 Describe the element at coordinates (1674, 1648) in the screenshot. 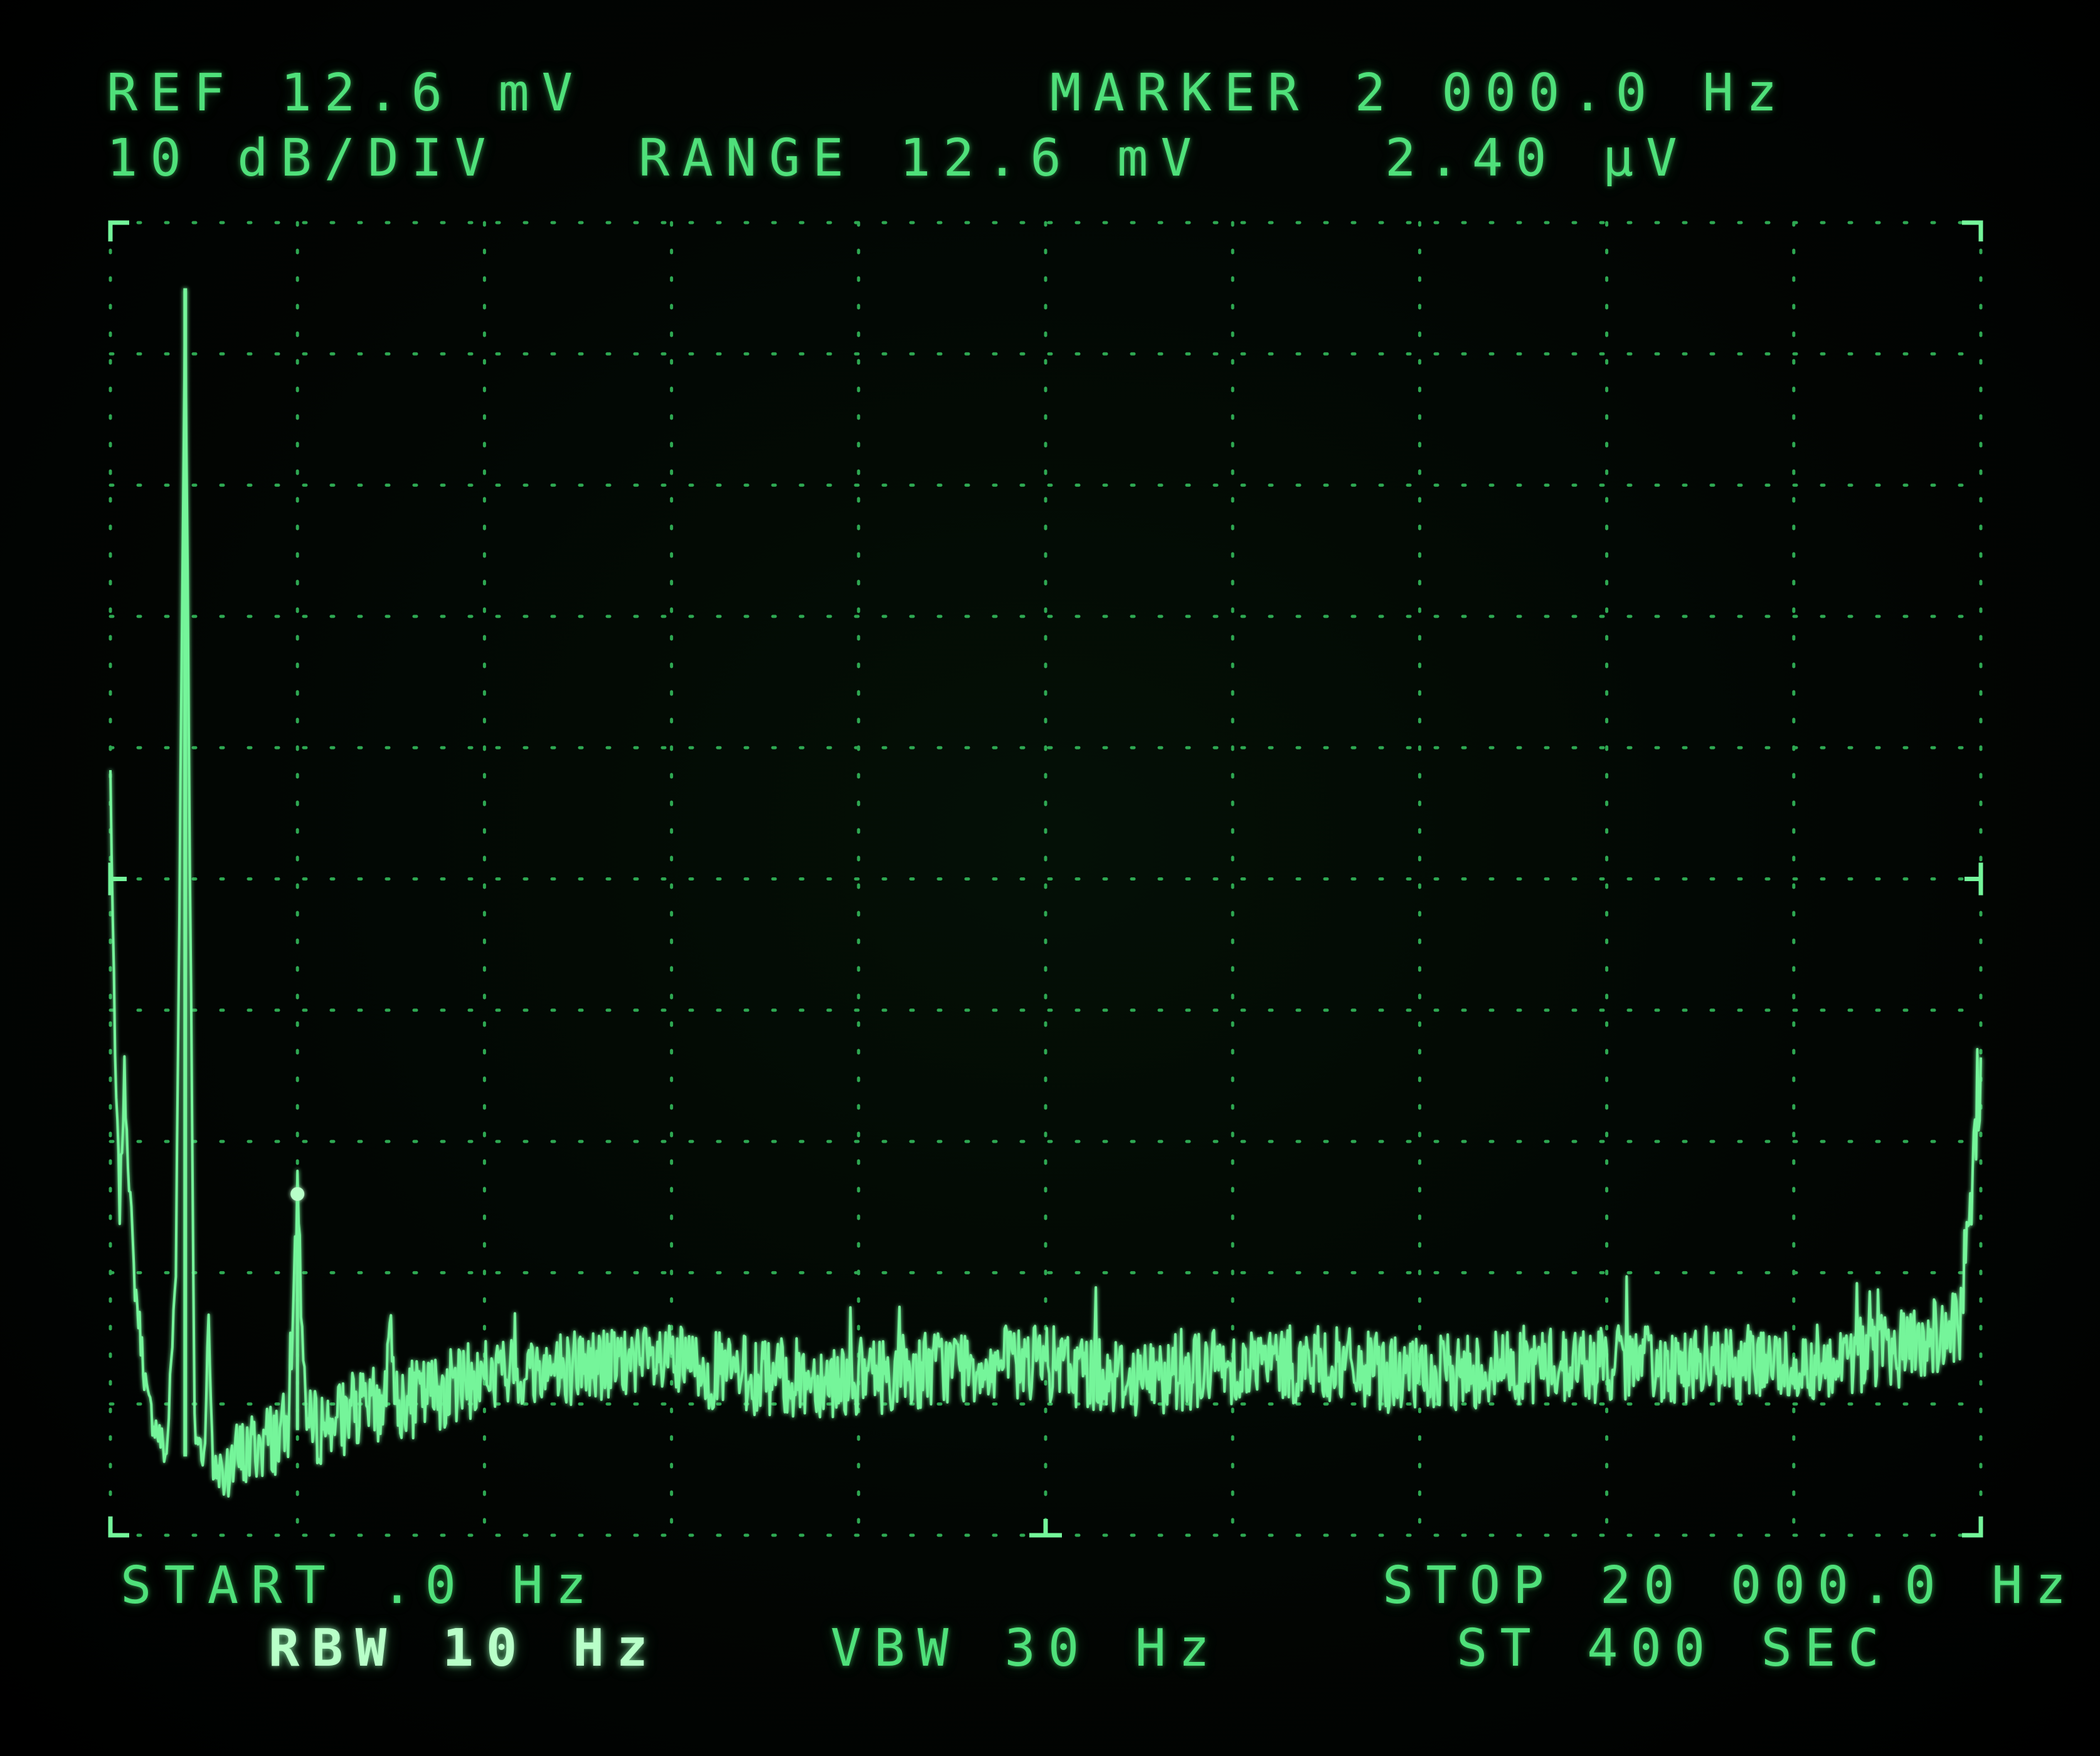

I see `sweep-time-readout: ST 400 SEC` at that location.